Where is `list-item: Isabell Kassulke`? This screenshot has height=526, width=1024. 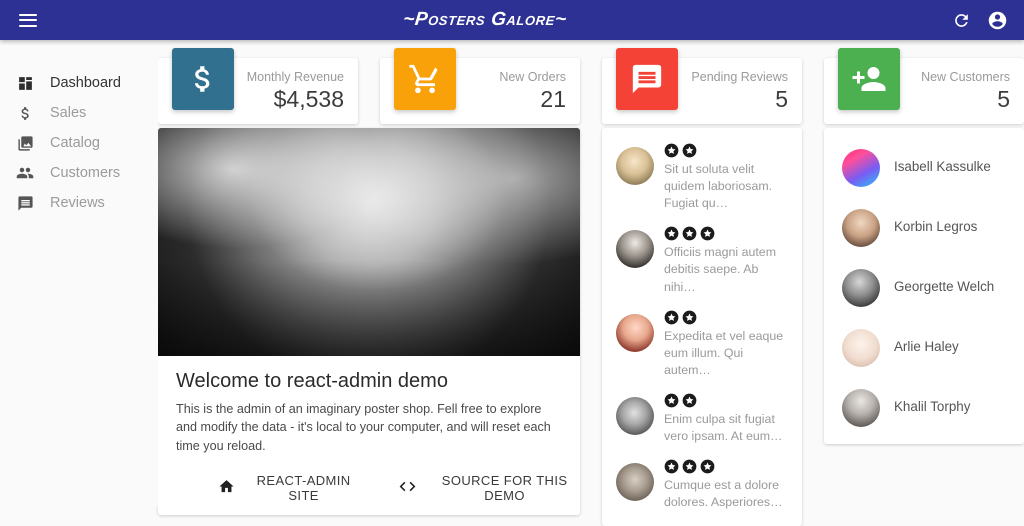 list-item: Isabell Kassulke is located at coordinates (924, 166).